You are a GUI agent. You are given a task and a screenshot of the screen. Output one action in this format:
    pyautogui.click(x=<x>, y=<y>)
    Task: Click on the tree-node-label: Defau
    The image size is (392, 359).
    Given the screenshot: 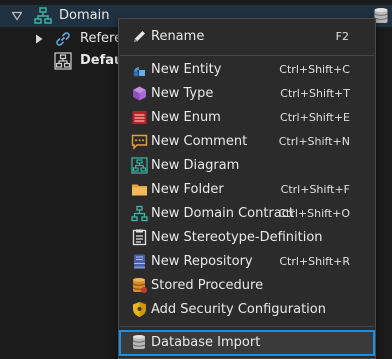 What is the action you would take?
    pyautogui.click(x=102, y=60)
    